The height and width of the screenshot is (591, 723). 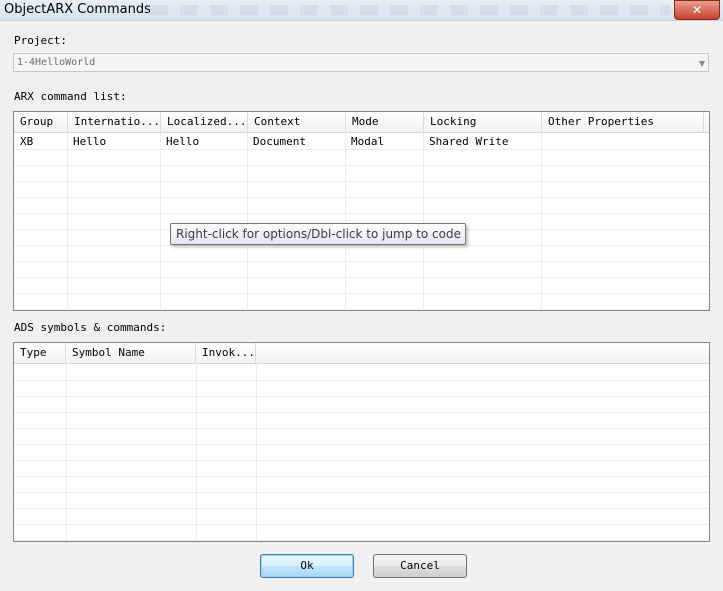 I want to click on title-bar-background, so click(x=410, y=10).